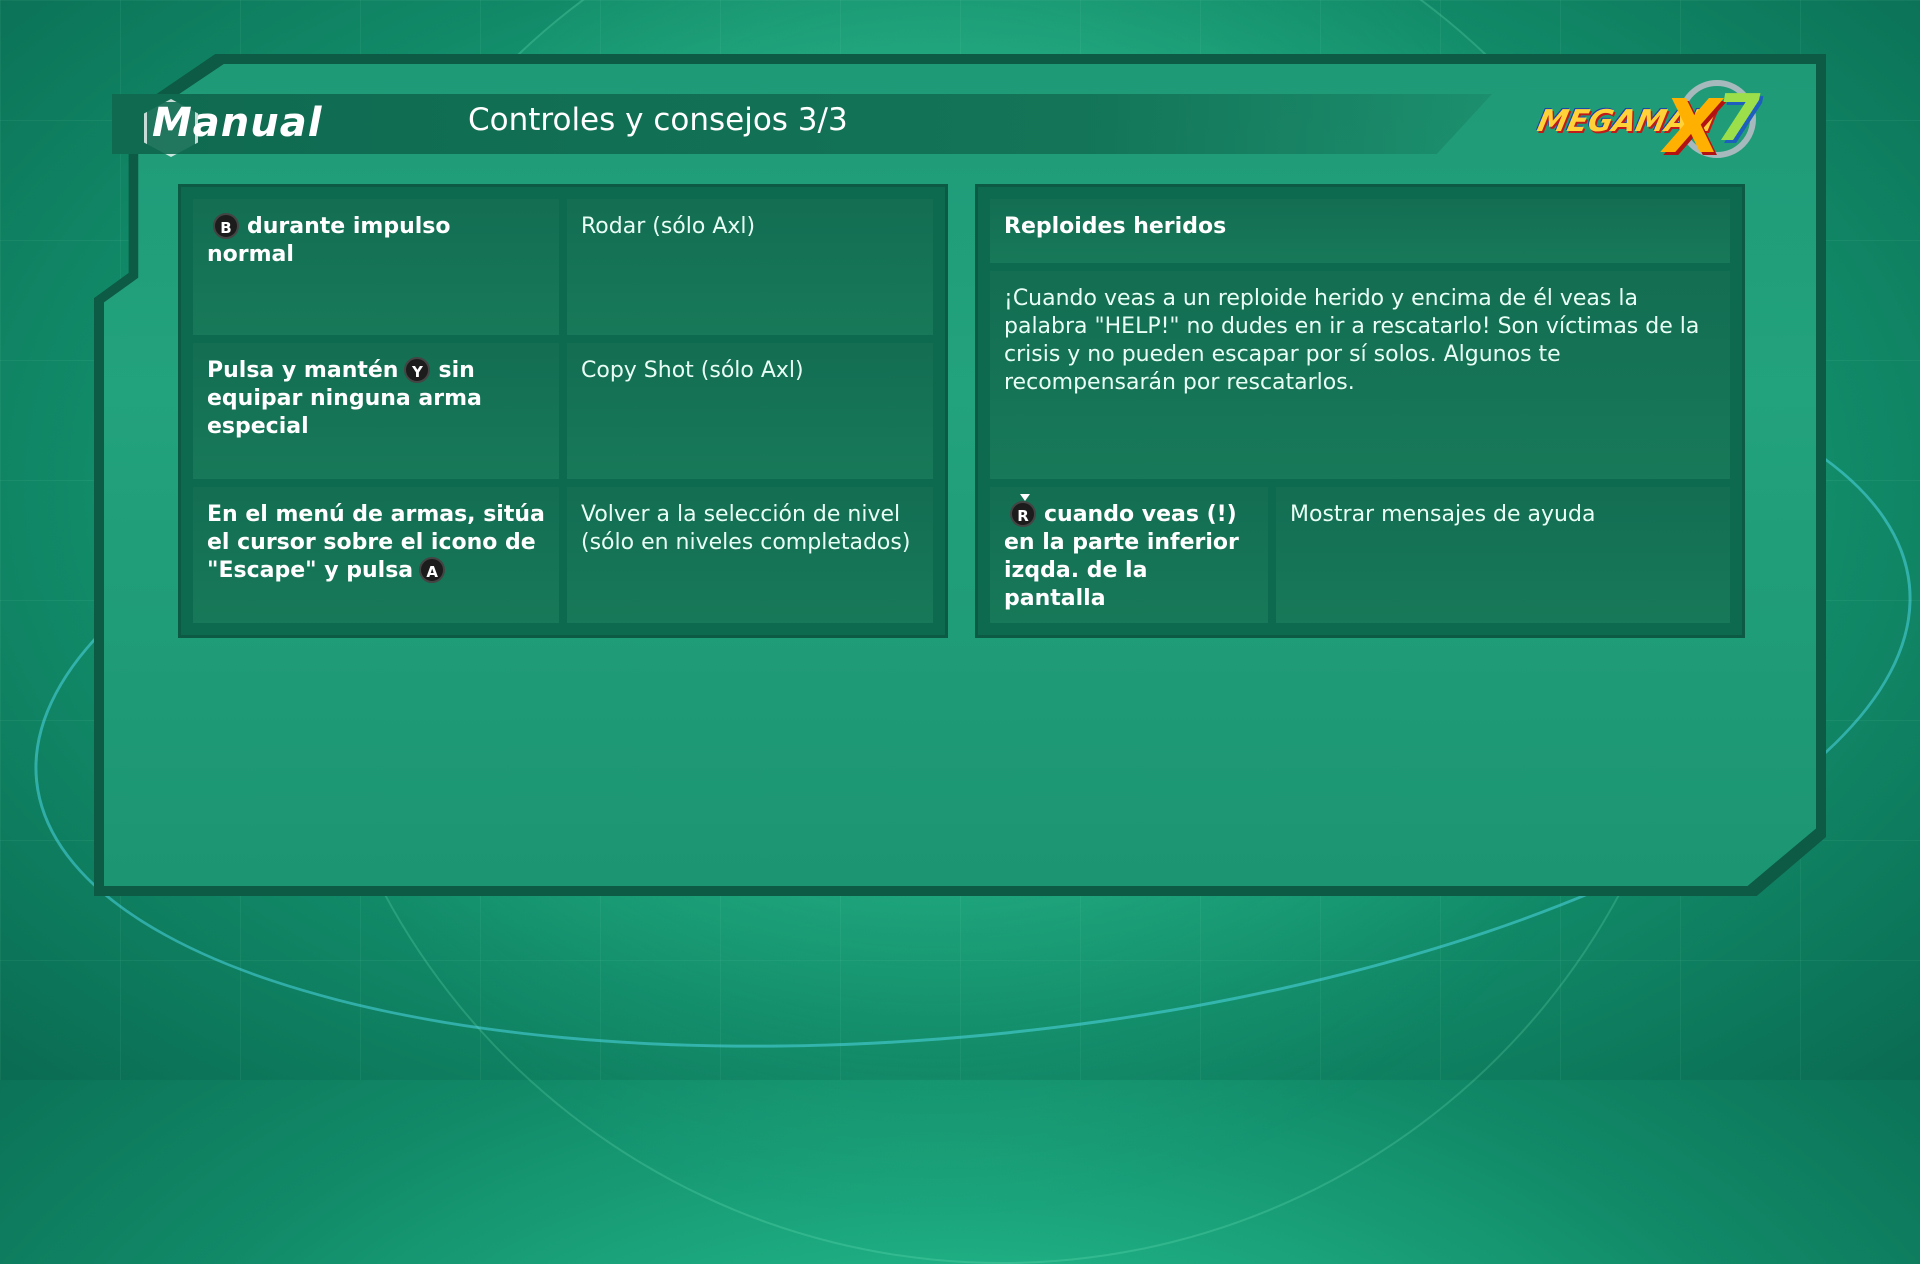 This screenshot has height=1264, width=1920. I want to click on r-stick-press-icon: R, so click(1023, 510).